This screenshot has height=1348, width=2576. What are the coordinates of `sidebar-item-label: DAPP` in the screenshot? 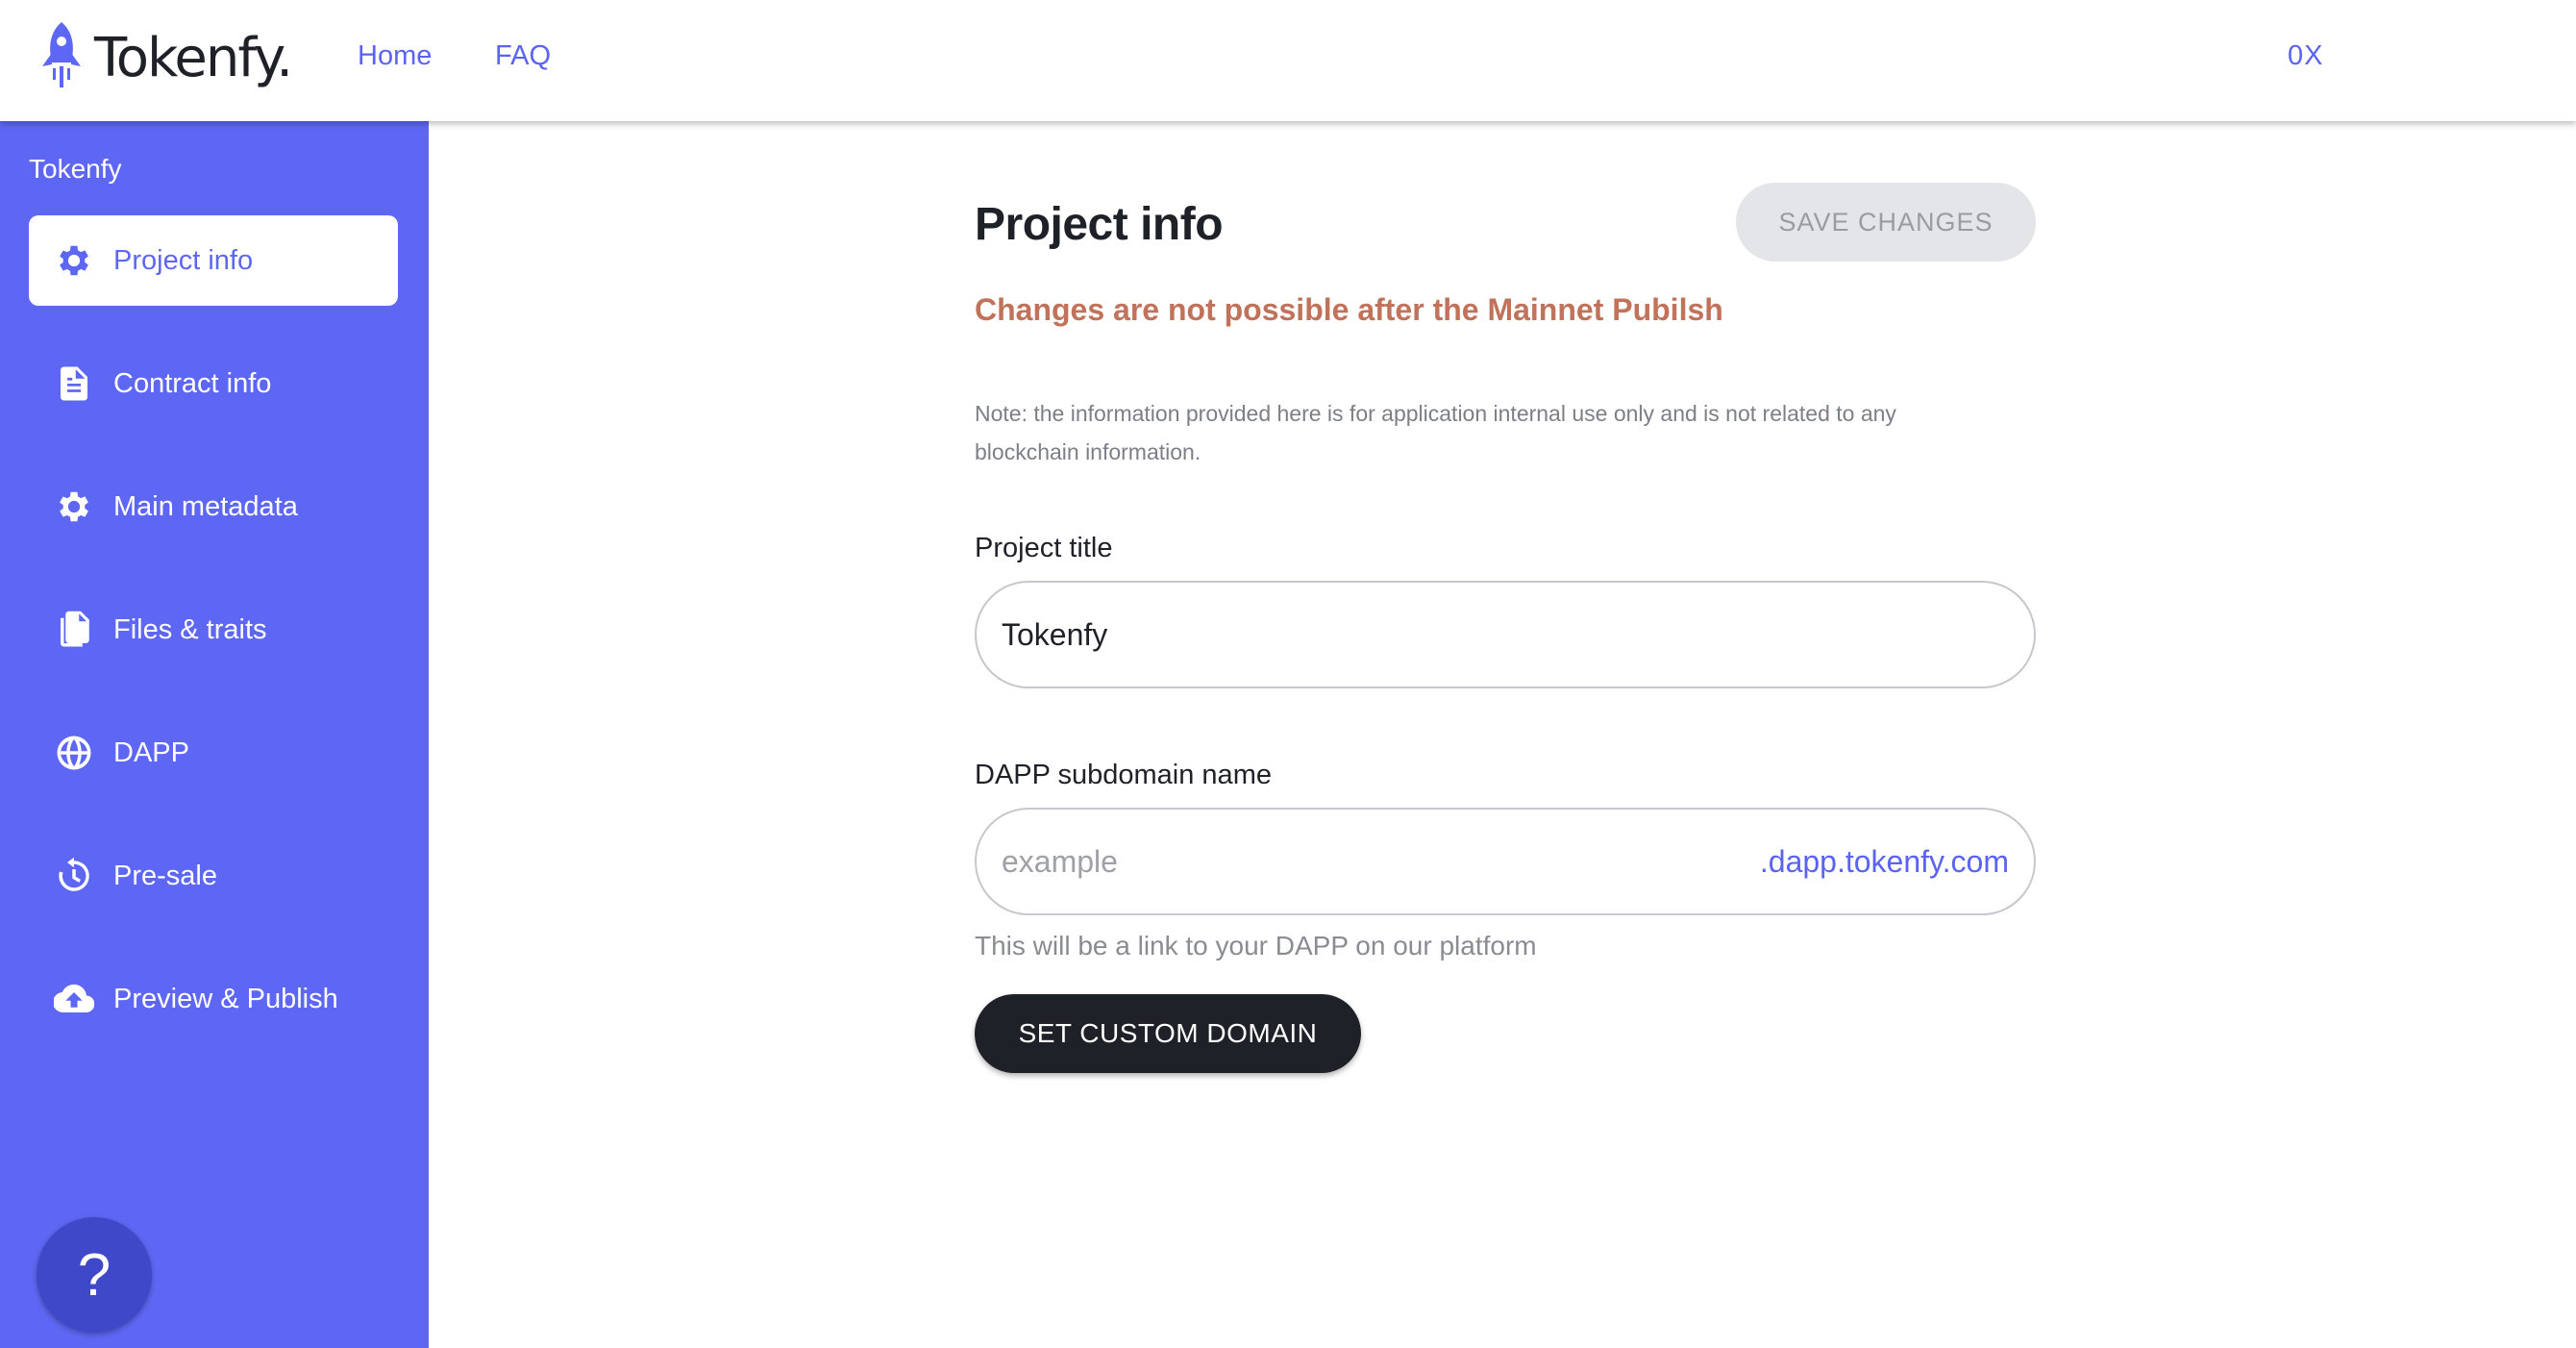 It's located at (151, 752).